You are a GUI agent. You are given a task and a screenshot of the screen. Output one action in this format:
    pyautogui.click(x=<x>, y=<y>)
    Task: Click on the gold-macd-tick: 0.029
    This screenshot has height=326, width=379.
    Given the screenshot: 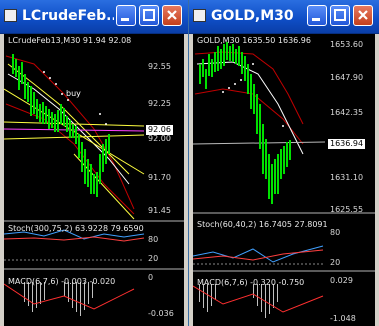 What is the action you would take?
    pyautogui.click(x=341, y=280)
    